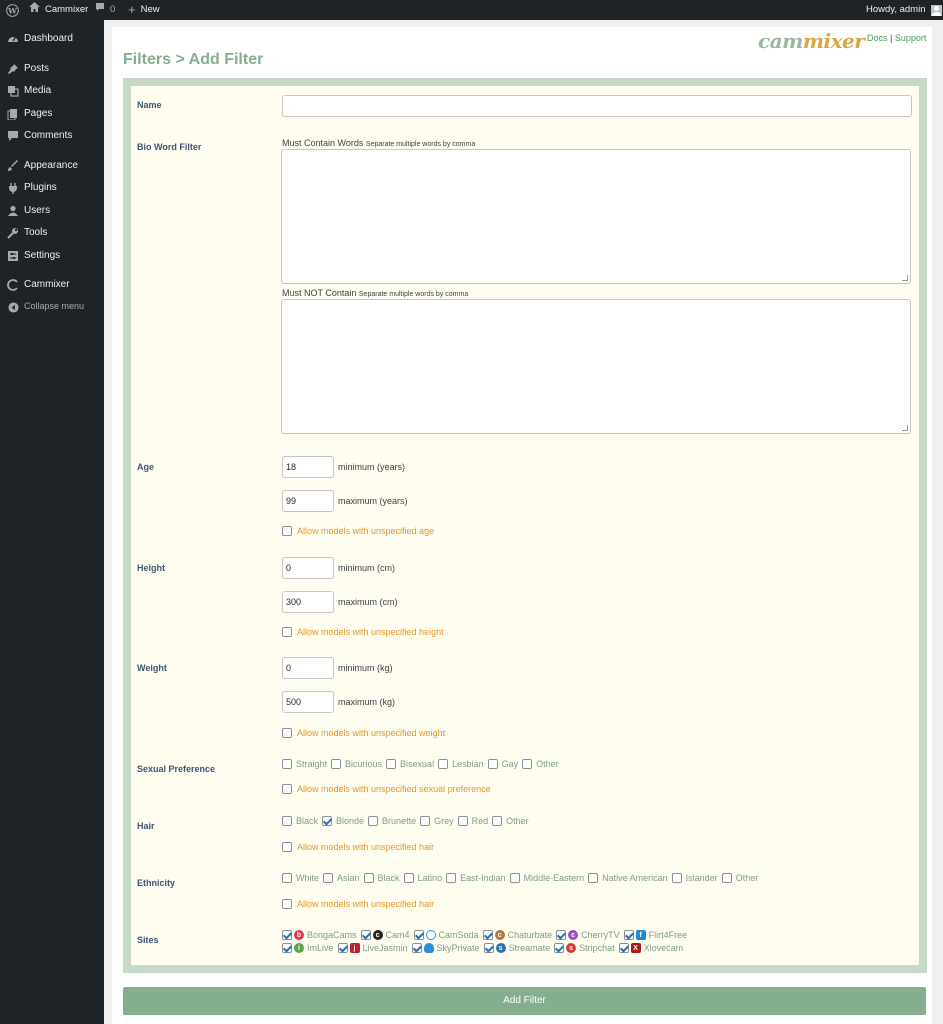 Image resolution: width=943 pixels, height=1024 pixels. Describe the element at coordinates (904, 10) in the screenshot. I see `my-account-link: Howdy, admin` at that location.